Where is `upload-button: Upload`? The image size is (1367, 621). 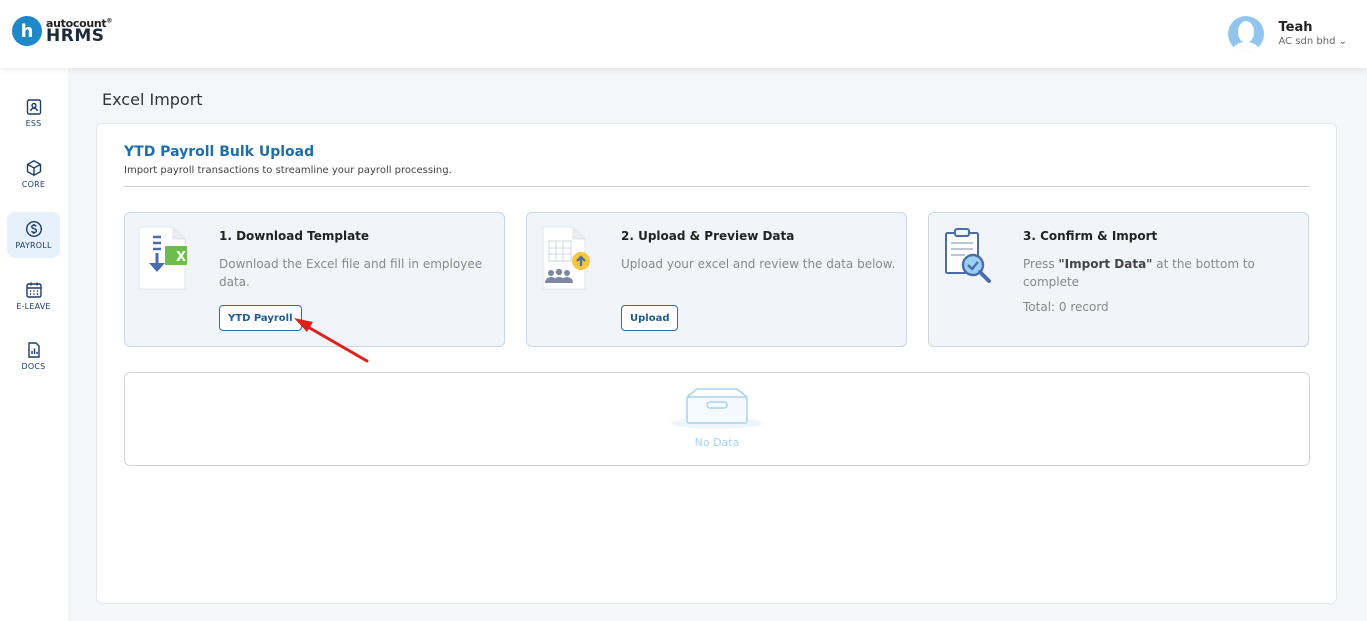
upload-button: Upload is located at coordinates (650, 318).